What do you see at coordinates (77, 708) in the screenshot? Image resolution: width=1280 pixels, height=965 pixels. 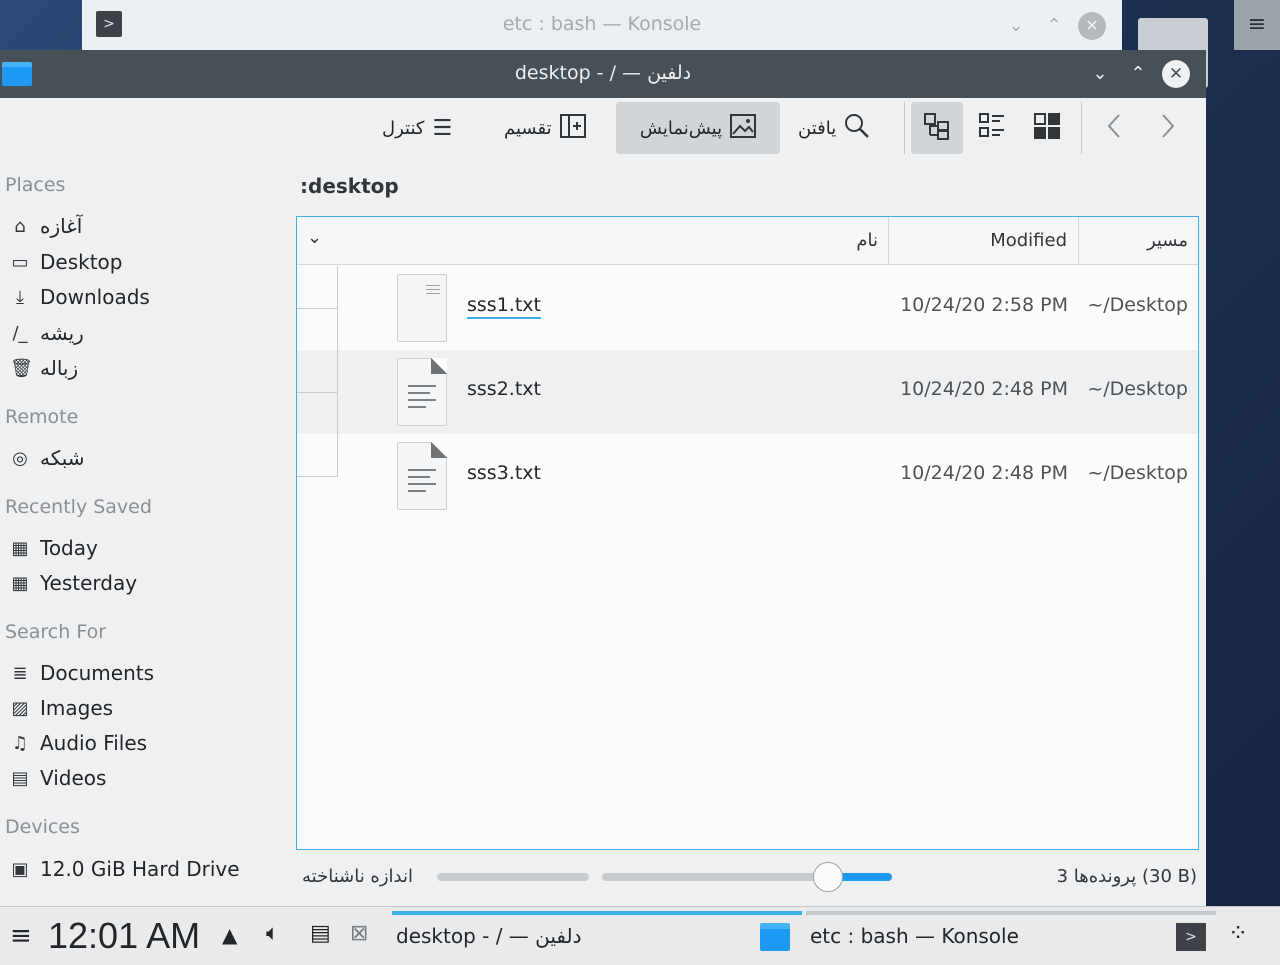 I see `sidebar-item-label: Images` at bounding box center [77, 708].